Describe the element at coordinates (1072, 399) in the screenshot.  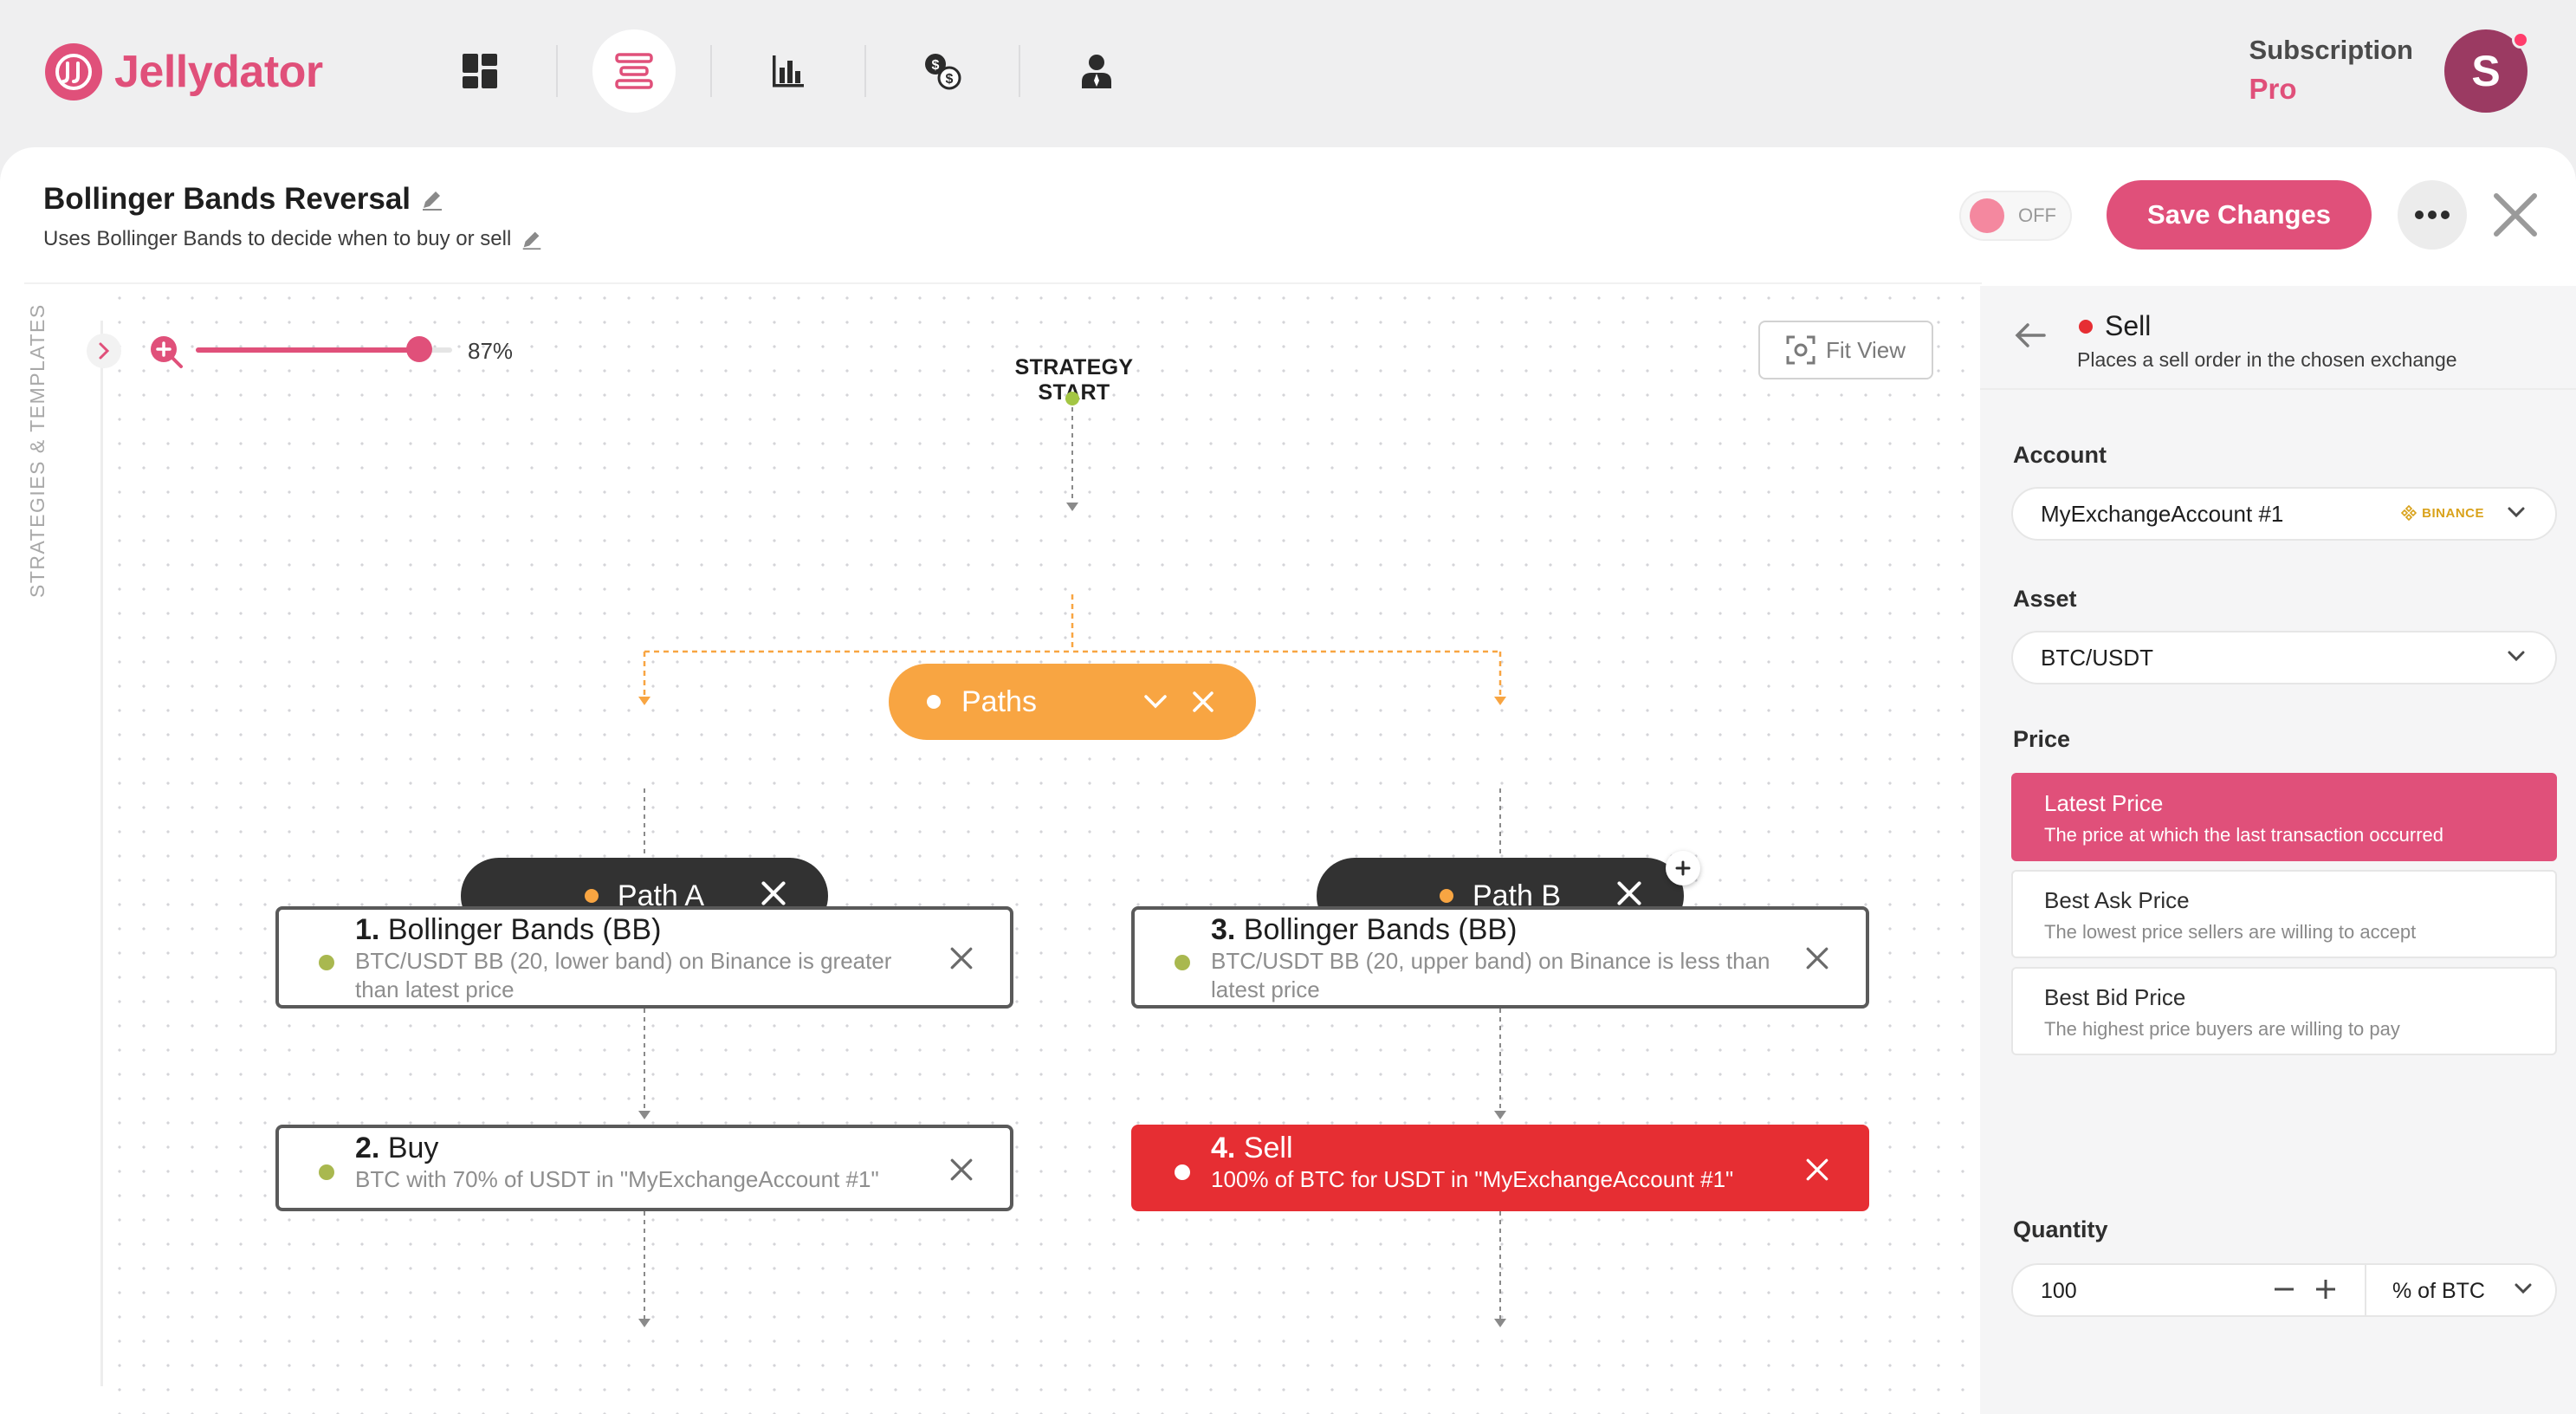
I see `start-point` at that location.